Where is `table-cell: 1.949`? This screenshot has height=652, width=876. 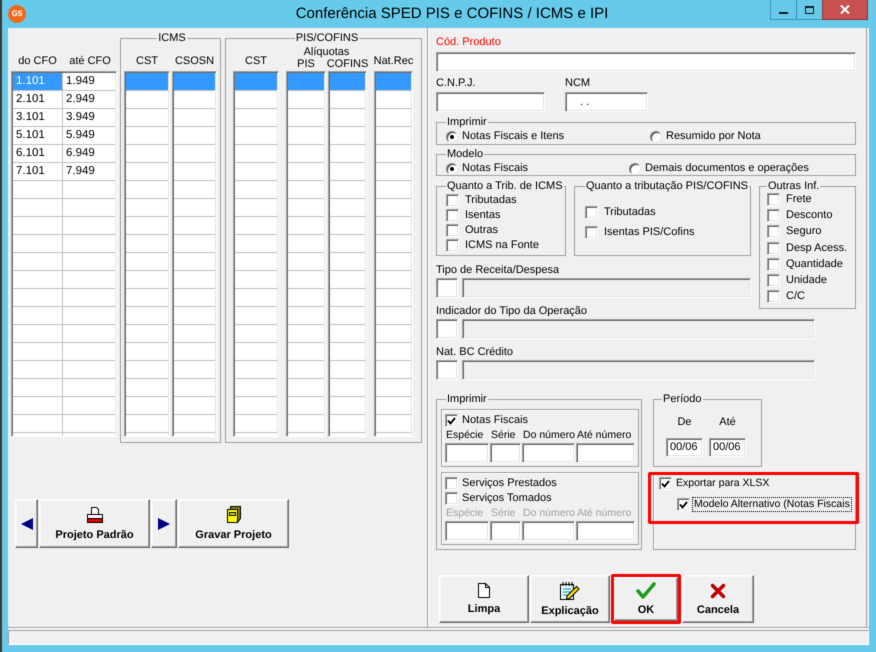
table-cell: 1.949 is located at coordinates (89, 82).